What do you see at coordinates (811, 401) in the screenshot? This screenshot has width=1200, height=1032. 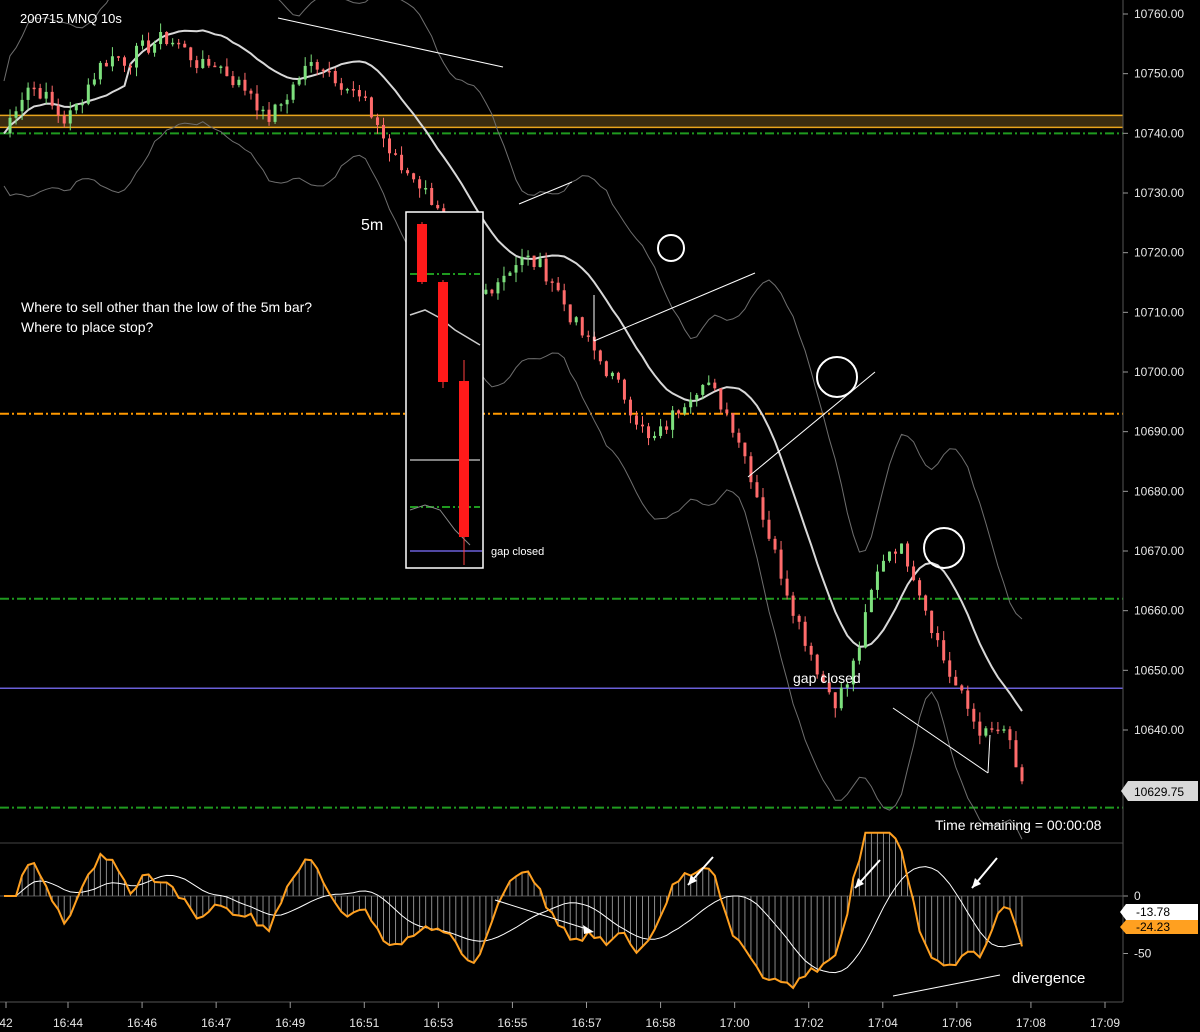 I see `highlight-circles` at bounding box center [811, 401].